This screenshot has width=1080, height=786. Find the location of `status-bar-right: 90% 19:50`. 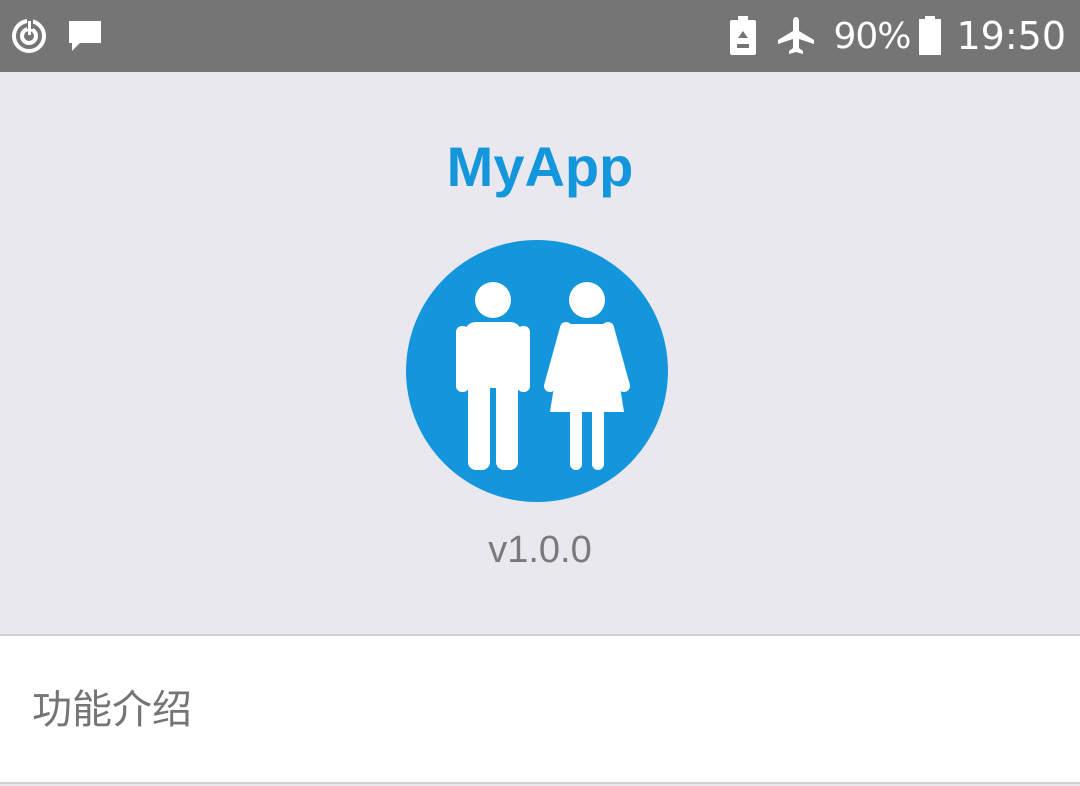

status-bar-right: 90% 19:50 is located at coordinates (897, 36).